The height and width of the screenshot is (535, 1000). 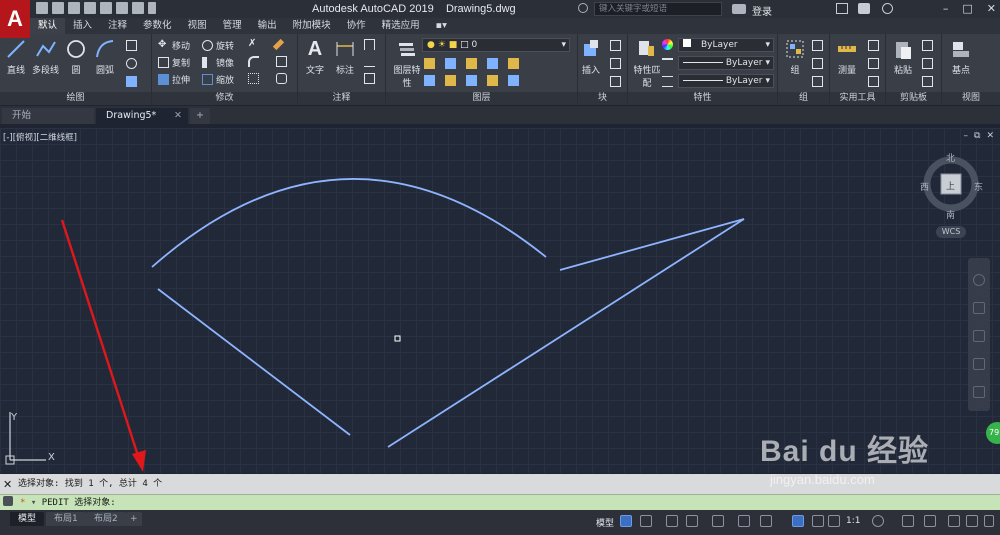 What do you see at coordinates (847, 57) in the screenshot?
I see `measure-button: 测量` at bounding box center [847, 57].